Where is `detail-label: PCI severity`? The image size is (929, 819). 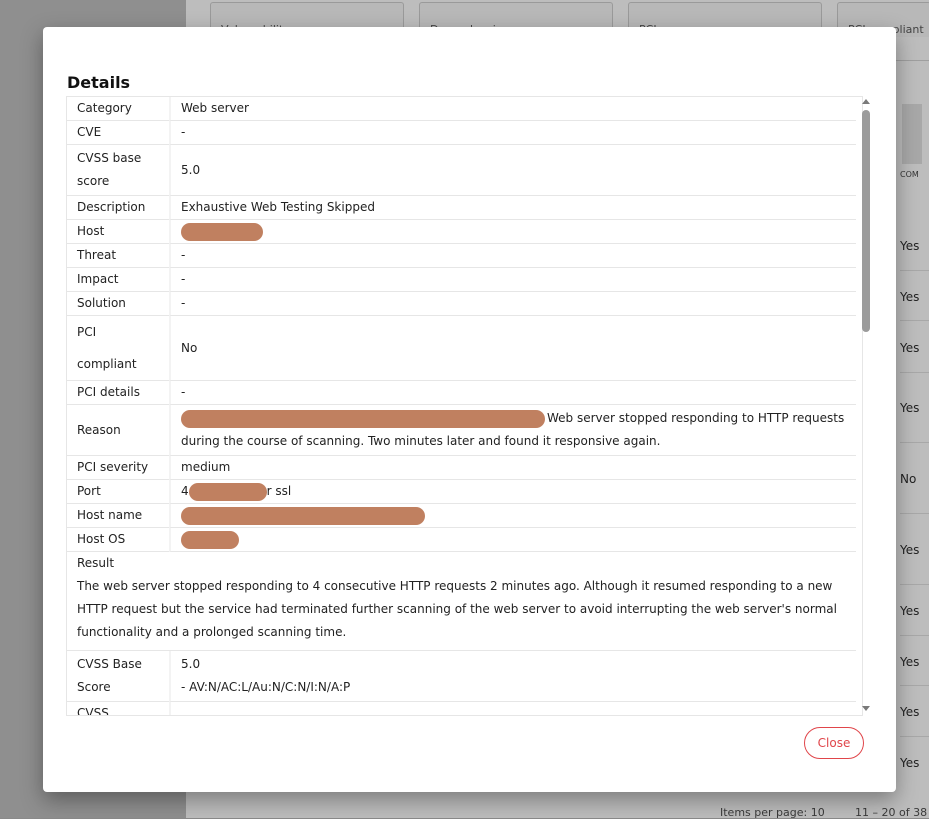
detail-label: PCI severity is located at coordinates (118, 468).